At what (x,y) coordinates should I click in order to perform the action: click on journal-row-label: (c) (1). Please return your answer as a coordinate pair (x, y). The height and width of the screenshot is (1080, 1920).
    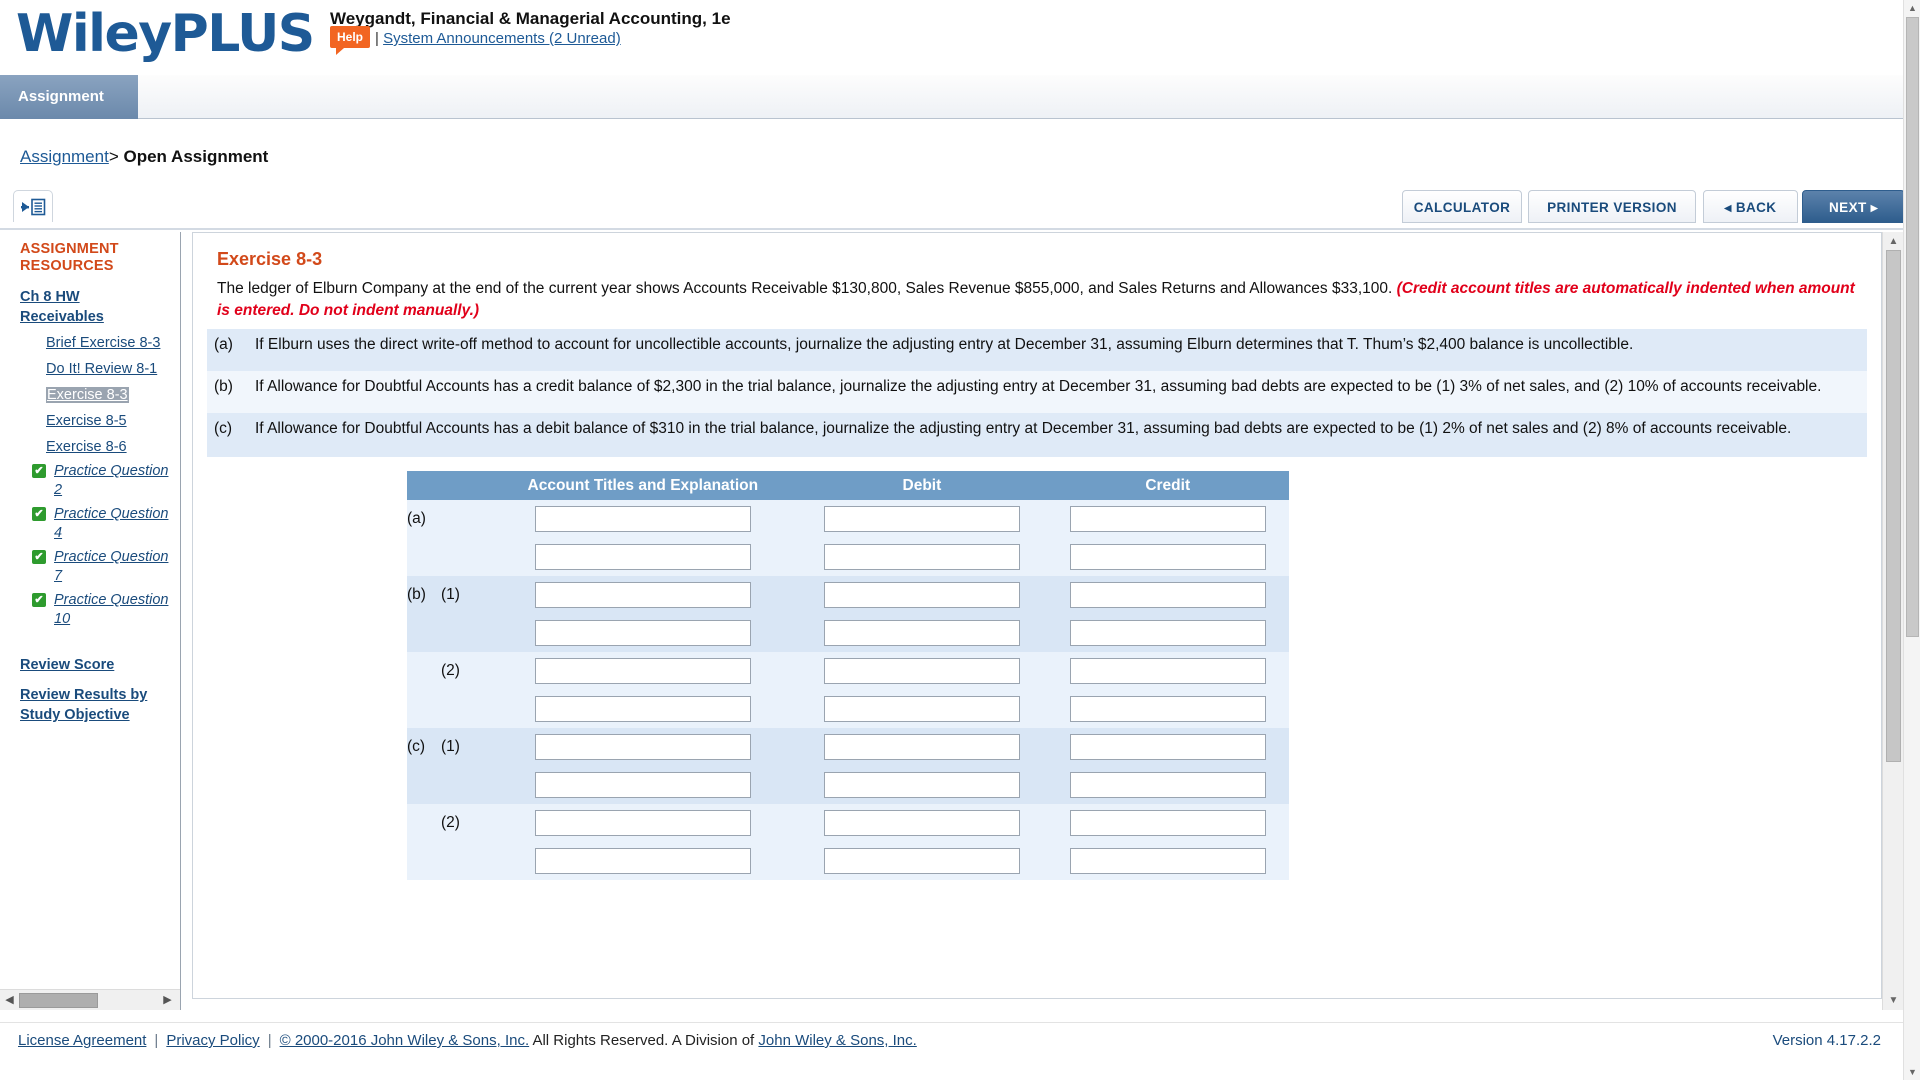
    Looking at the image, I should click on (448, 747).